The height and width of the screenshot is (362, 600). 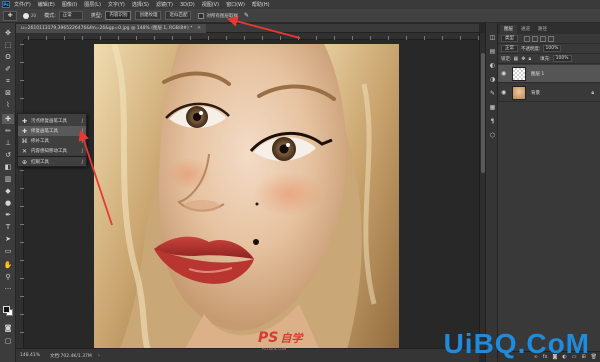 I want to click on brush-size: 20, so click(x=33, y=15).